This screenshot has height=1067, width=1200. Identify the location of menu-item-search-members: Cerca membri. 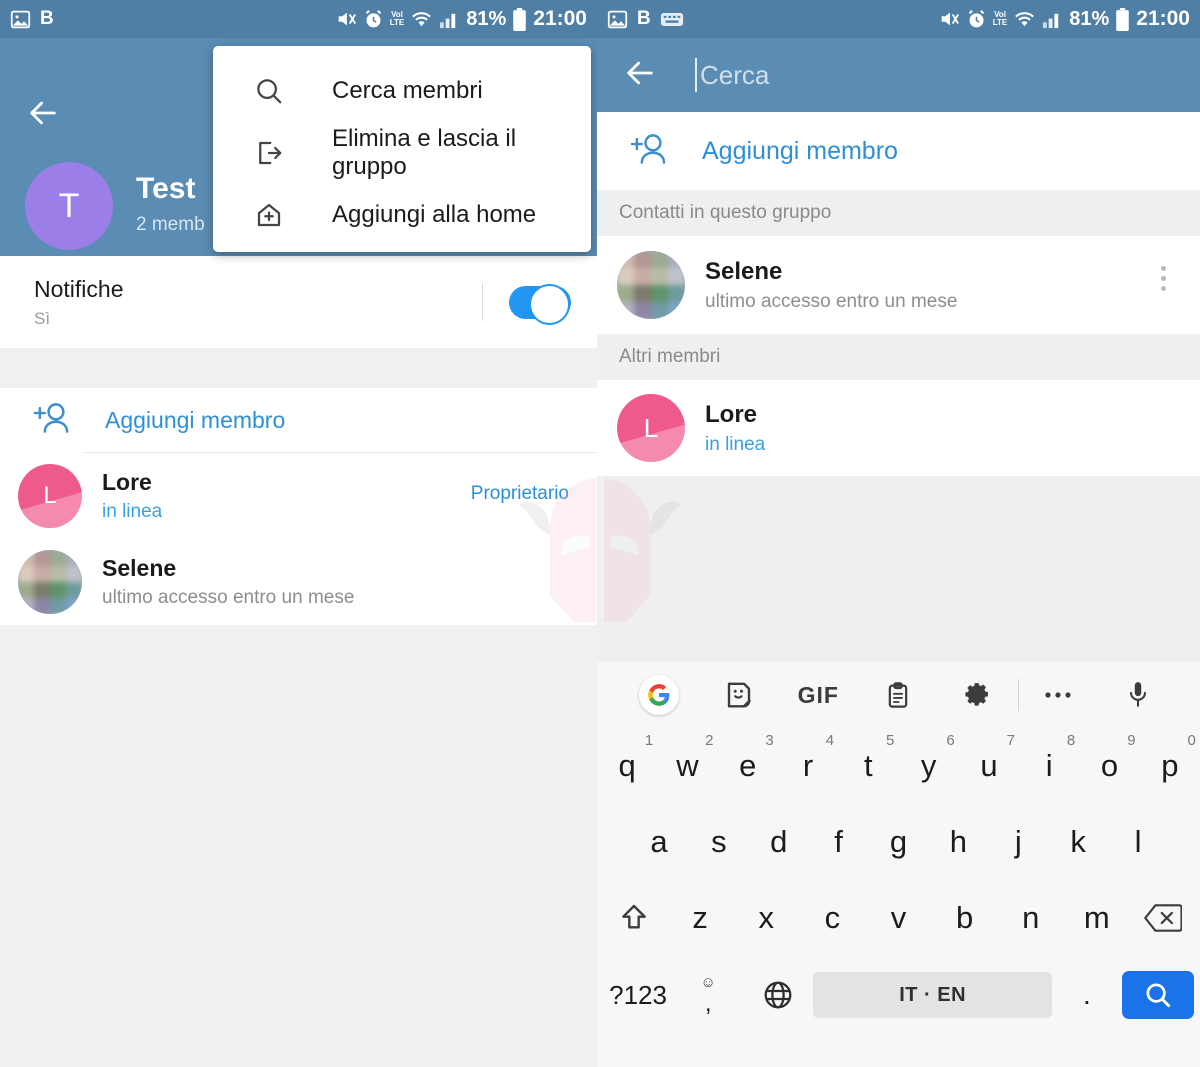
(402, 91).